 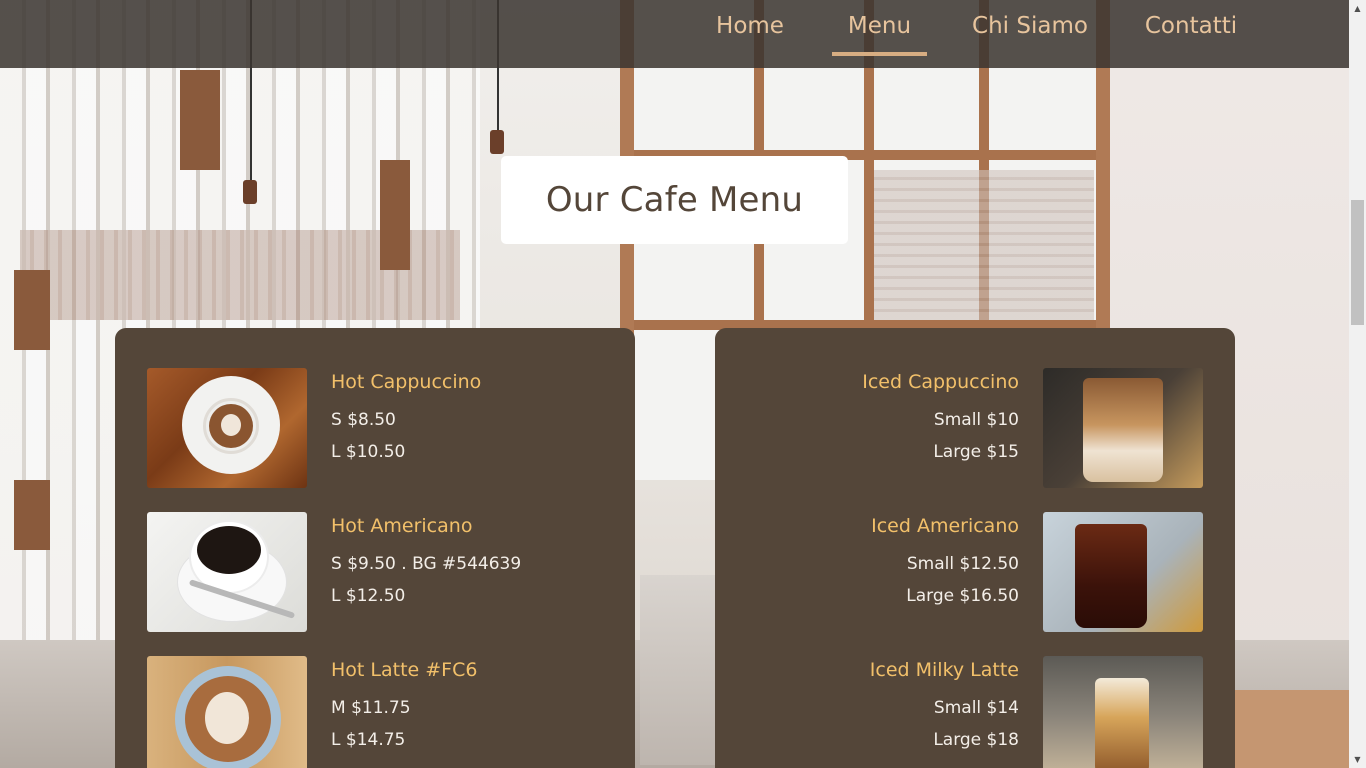 I want to click on latte-art-photo, so click(x=227, y=712).